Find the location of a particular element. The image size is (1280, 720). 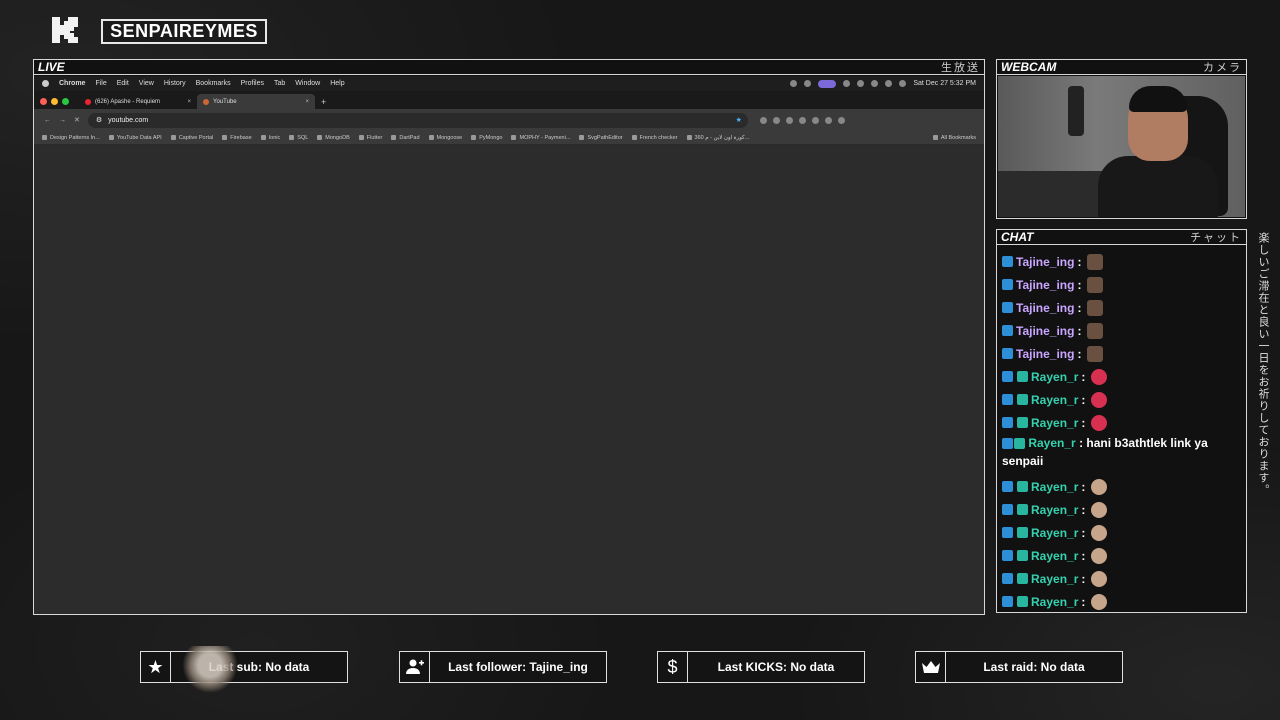

back-icon: ← is located at coordinates (47, 120).